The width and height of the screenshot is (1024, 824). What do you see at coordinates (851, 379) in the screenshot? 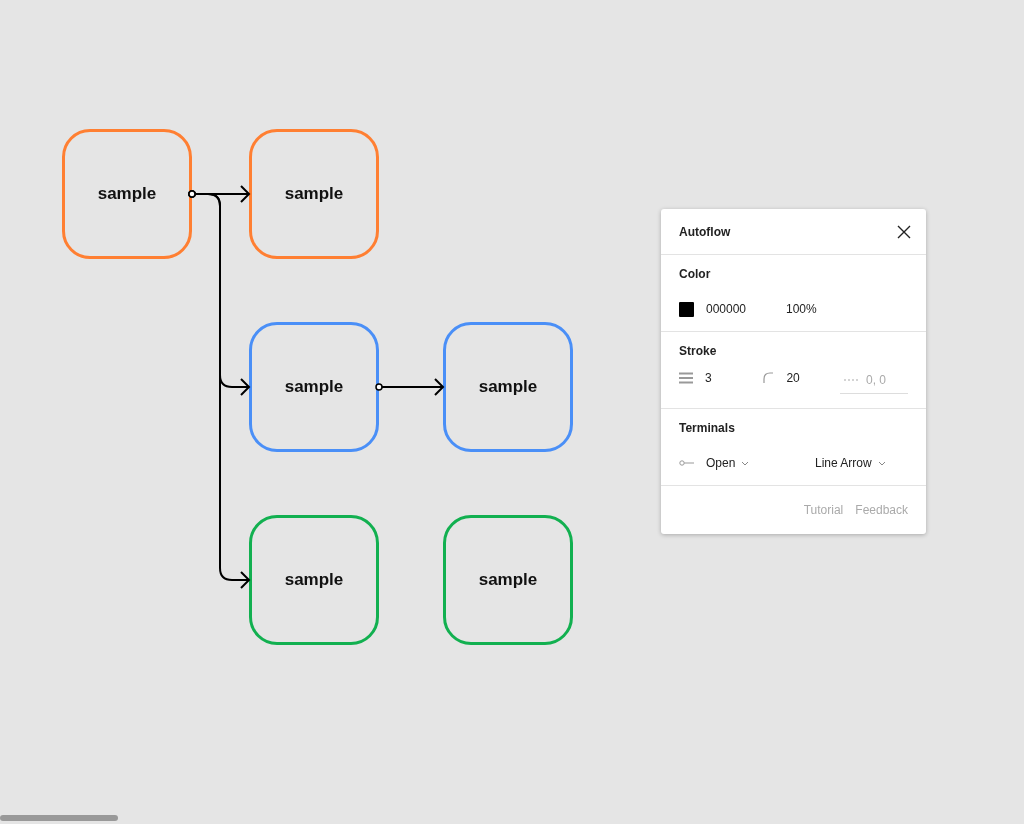
I see `dash-icon` at bounding box center [851, 379].